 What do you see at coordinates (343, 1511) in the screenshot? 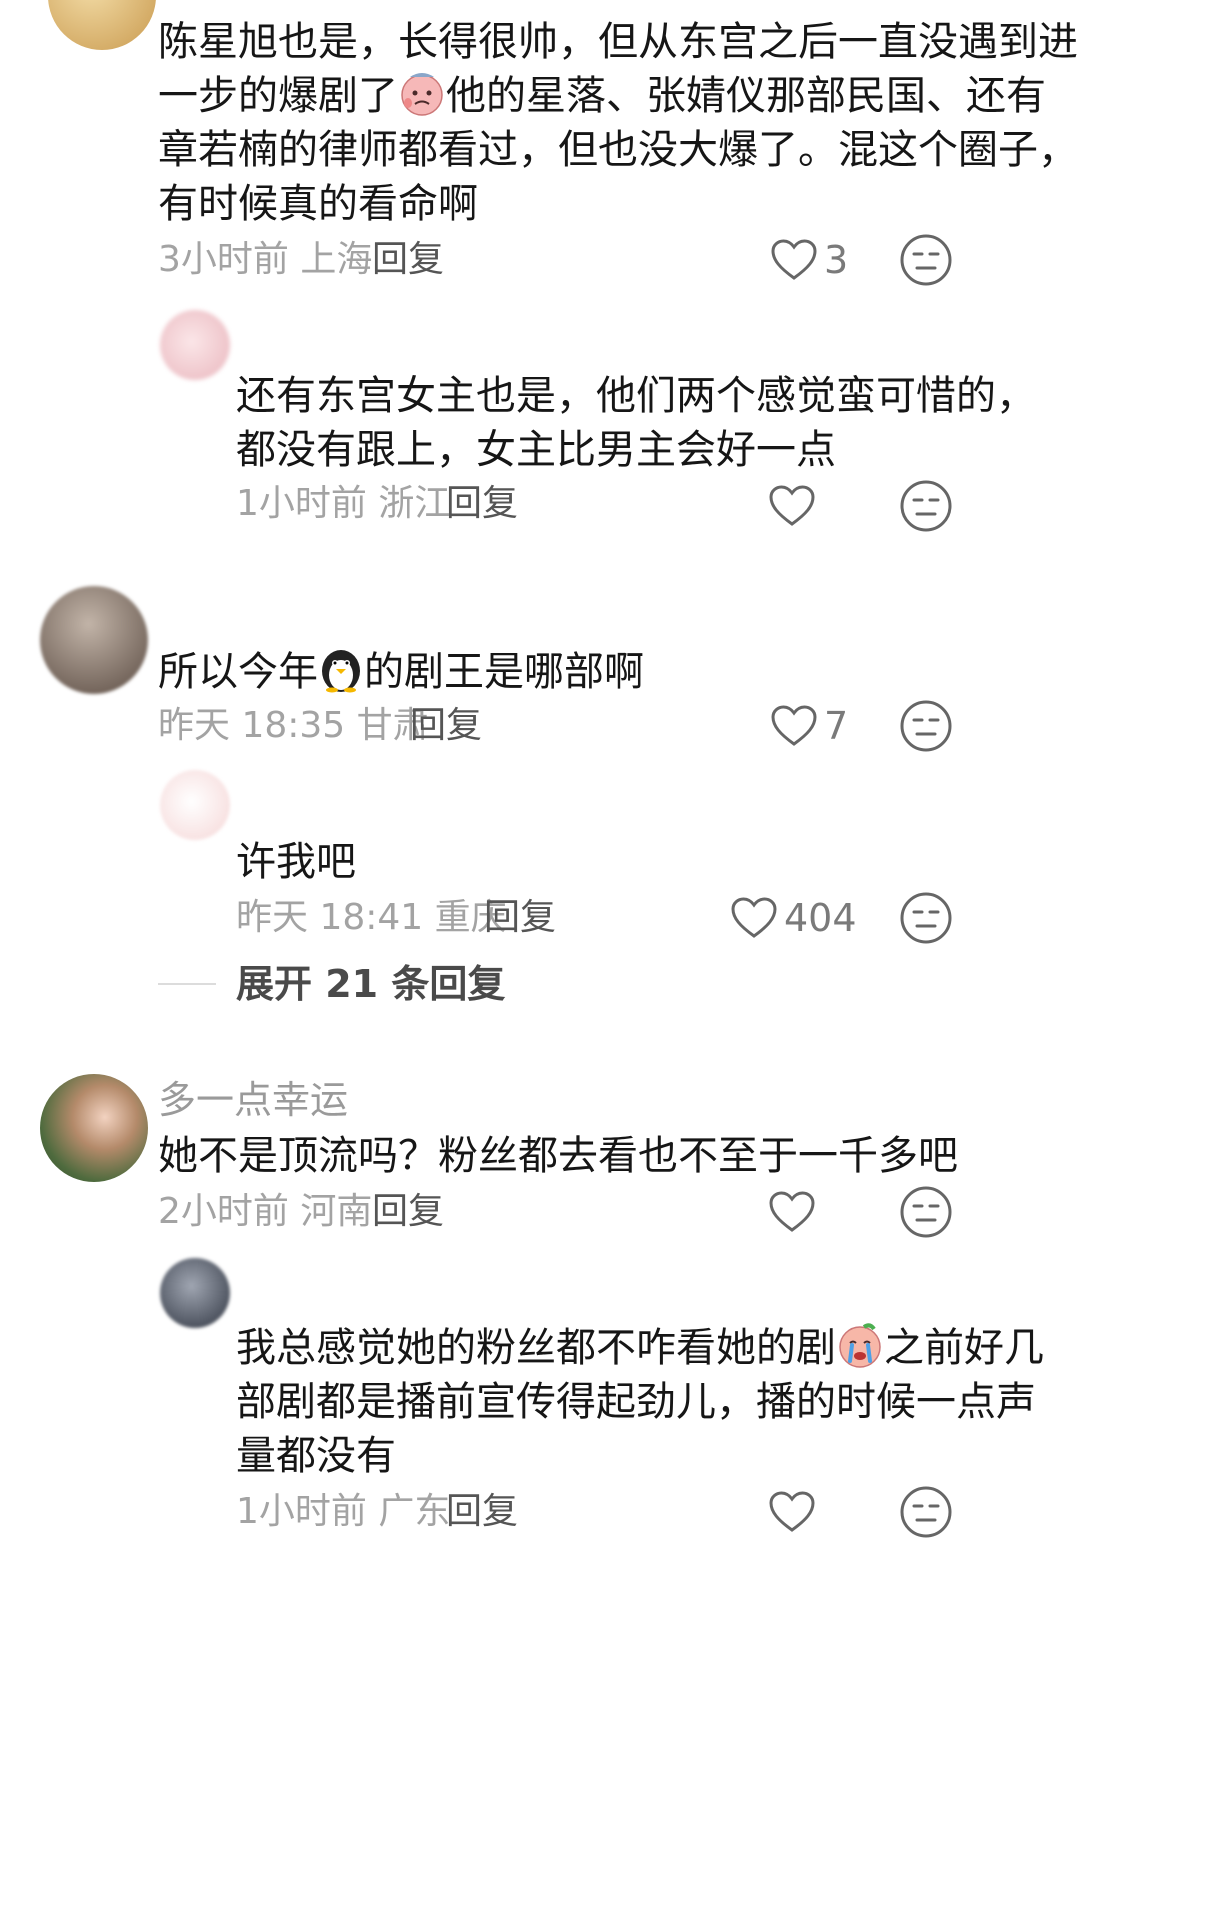
I see `comment-time-location: 1小时前 广东` at bounding box center [343, 1511].